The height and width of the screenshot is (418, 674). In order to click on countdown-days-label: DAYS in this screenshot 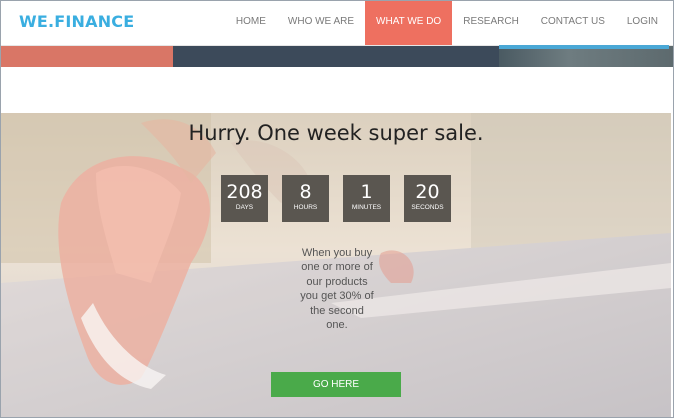, I will do `click(244, 207)`.